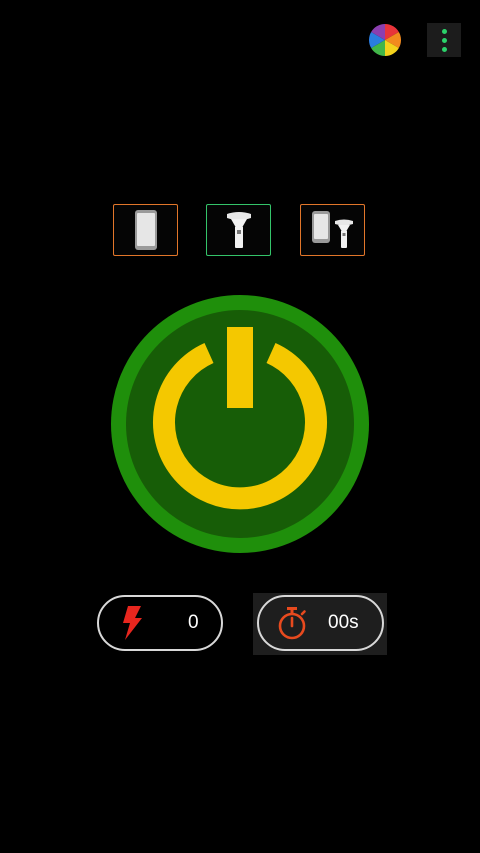 This screenshot has height=853, width=480. I want to click on phone-and-flashlight-icon, so click(332, 229).